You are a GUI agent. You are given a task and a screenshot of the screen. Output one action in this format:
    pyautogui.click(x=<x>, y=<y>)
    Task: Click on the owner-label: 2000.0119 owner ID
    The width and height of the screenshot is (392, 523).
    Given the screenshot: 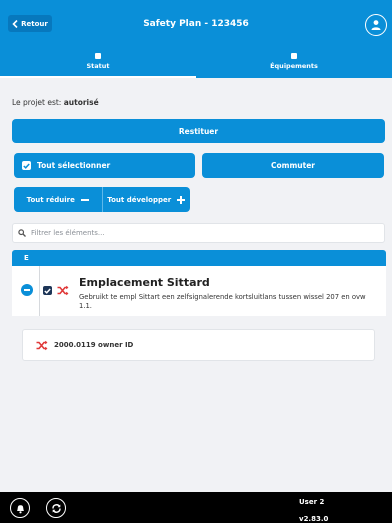 What is the action you would take?
    pyautogui.click(x=94, y=345)
    